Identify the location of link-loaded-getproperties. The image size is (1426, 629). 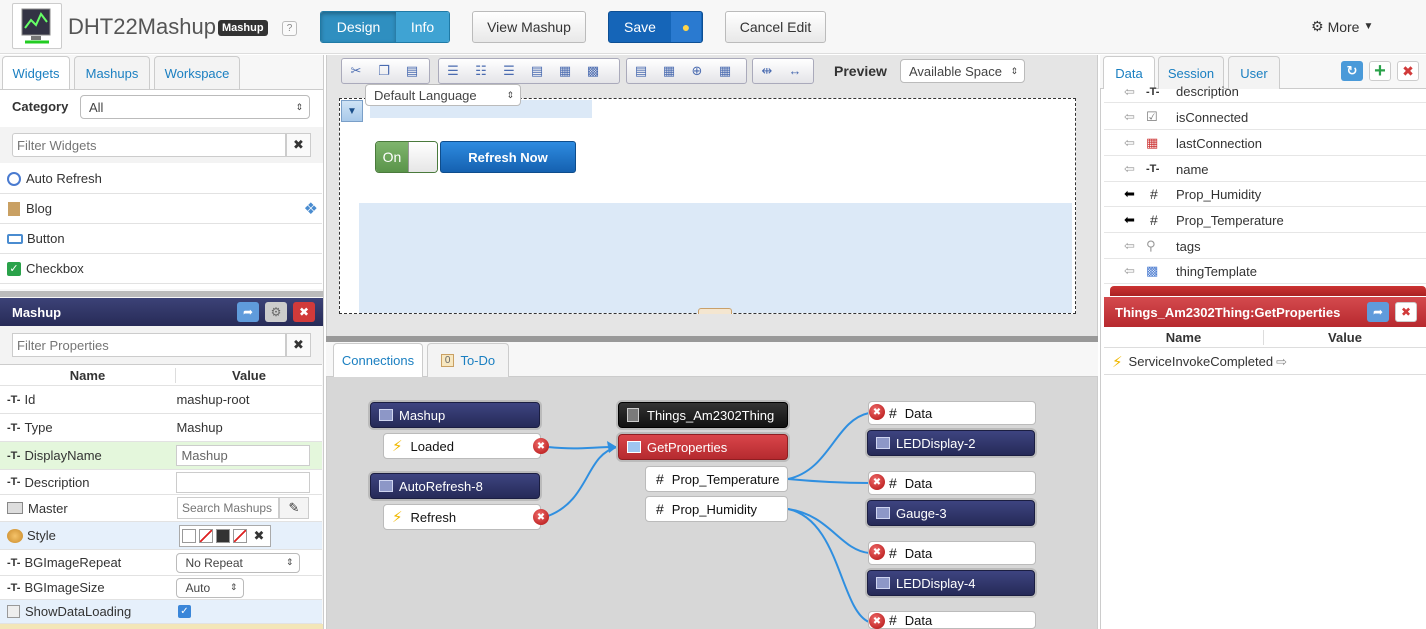
(582, 448).